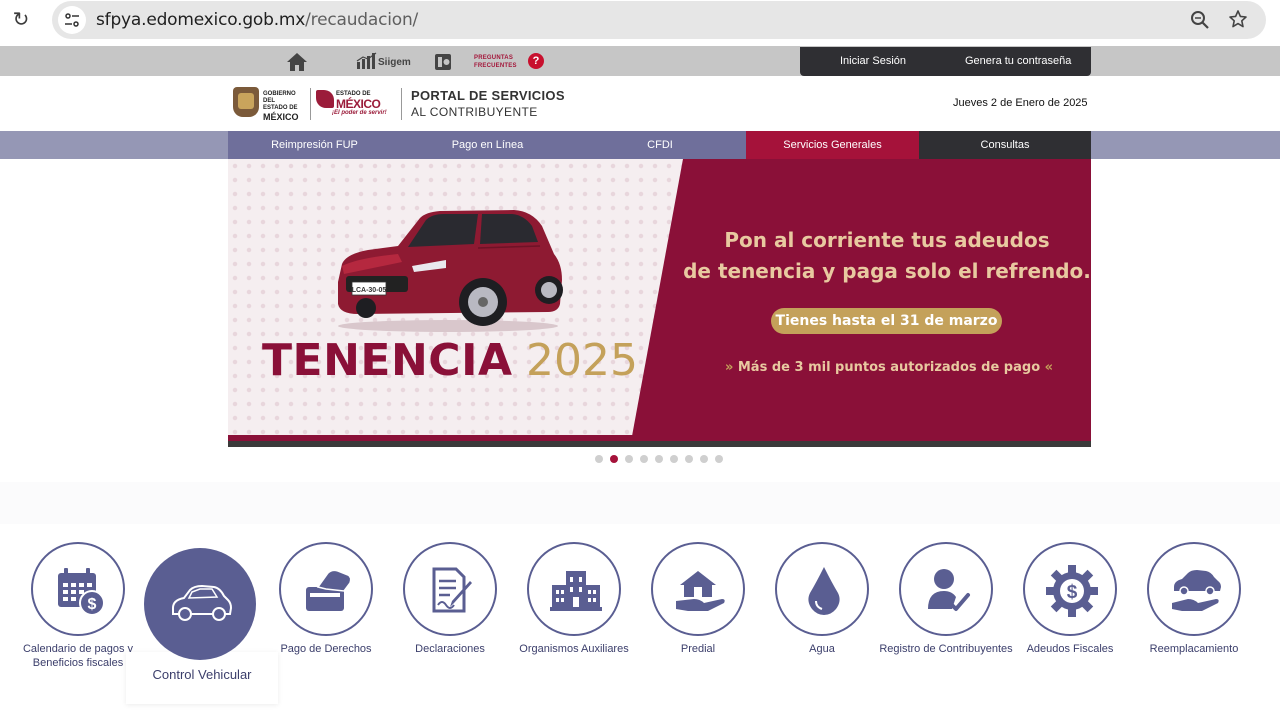  What do you see at coordinates (394, 62) in the screenshot?
I see `siigem-label: Siigem` at bounding box center [394, 62].